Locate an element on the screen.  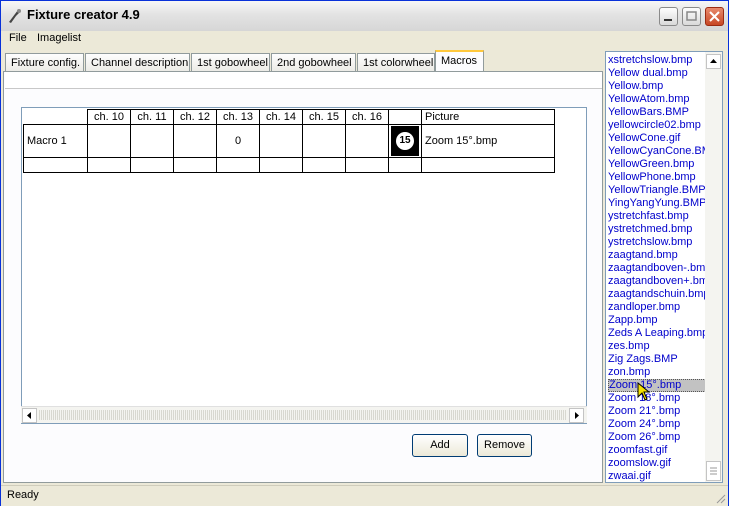
column-header: ch. 10 is located at coordinates (109, 117).